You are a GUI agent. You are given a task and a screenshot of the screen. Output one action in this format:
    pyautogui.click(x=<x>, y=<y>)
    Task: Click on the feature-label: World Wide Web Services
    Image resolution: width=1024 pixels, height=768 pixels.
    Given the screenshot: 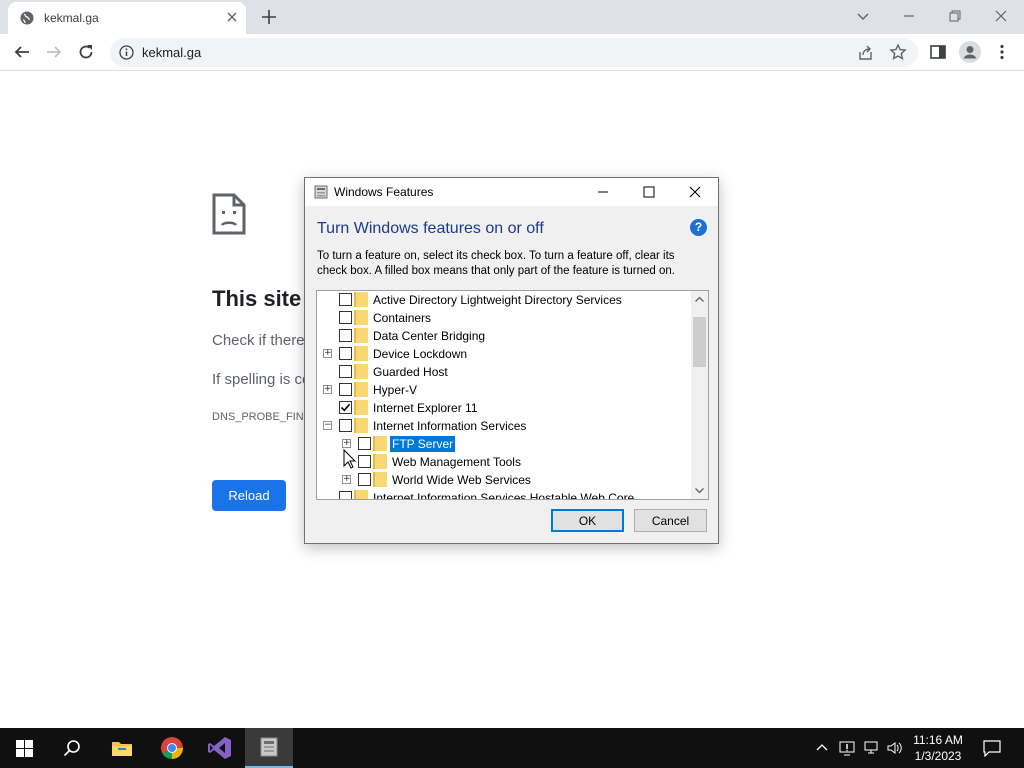 What is the action you would take?
    pyautogui.click(x=461, y=480)
    